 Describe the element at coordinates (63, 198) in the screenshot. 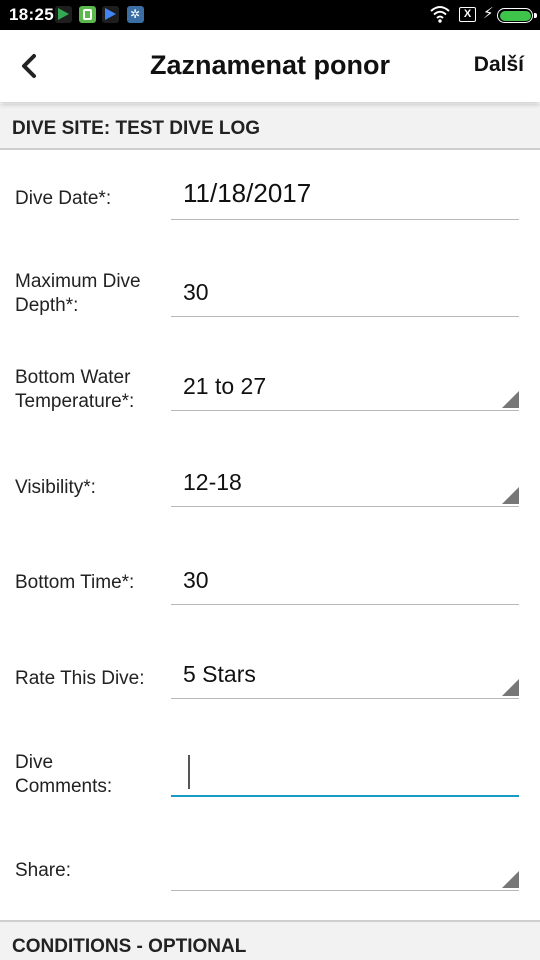

I see `dive-date-label: Dive Date*:` at that location.